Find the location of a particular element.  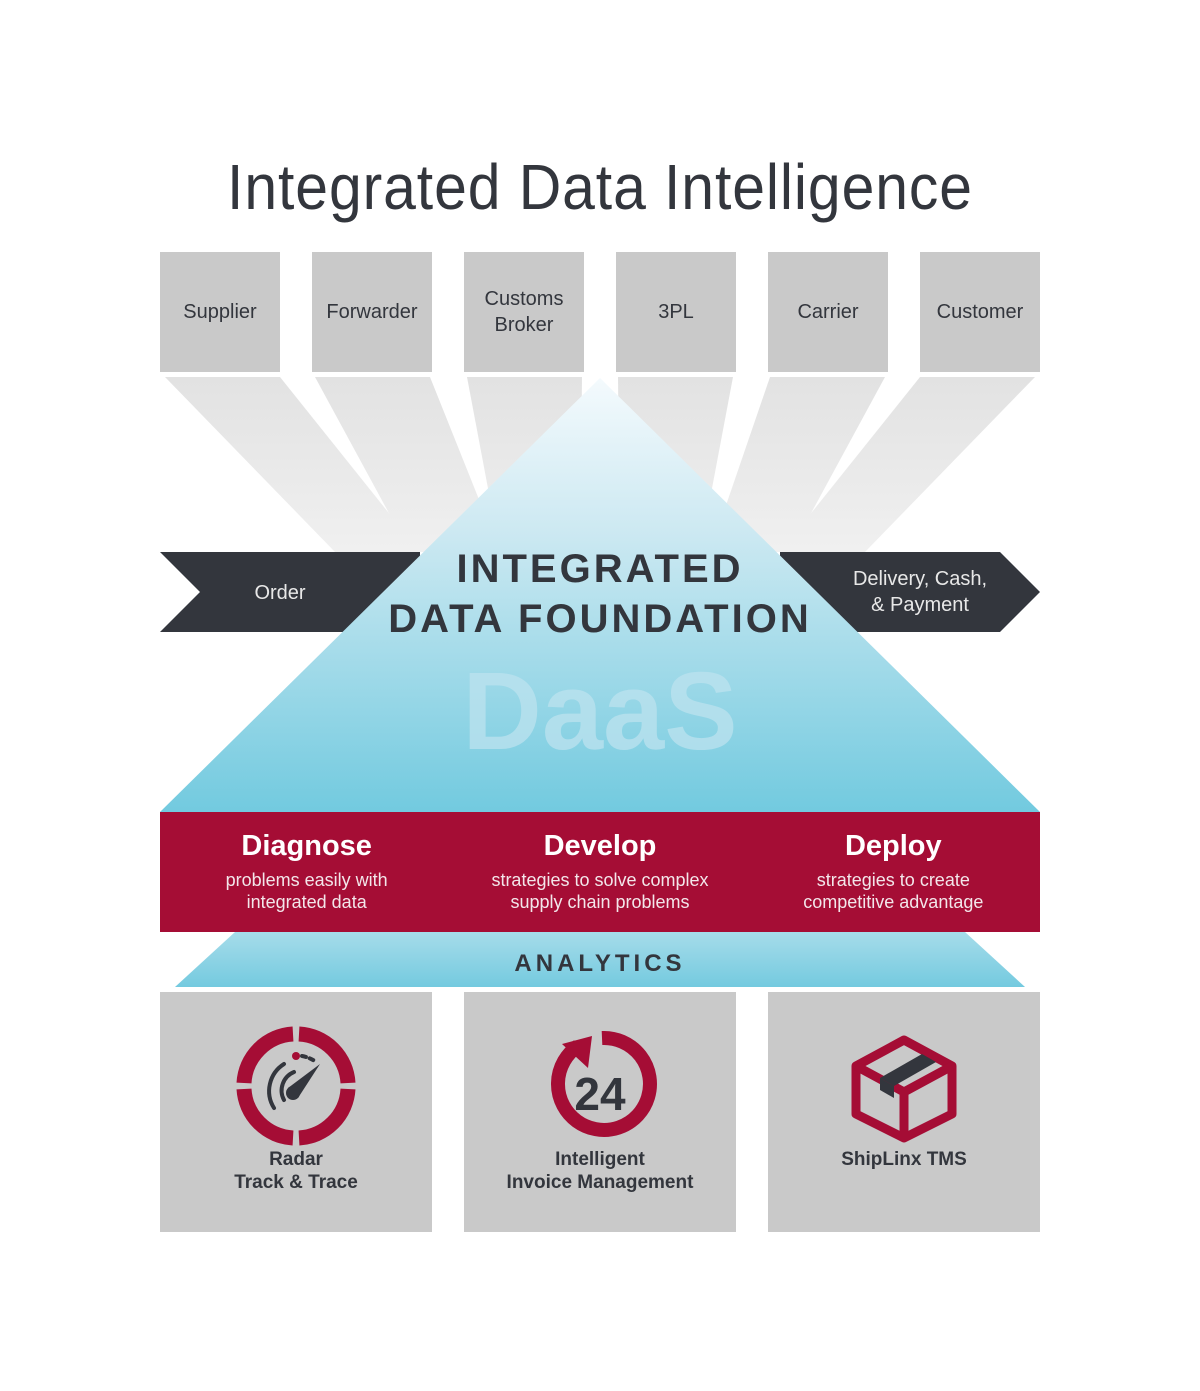

product-shiplinx: ShipLinx TMS is located at coordinates (904, 1112).